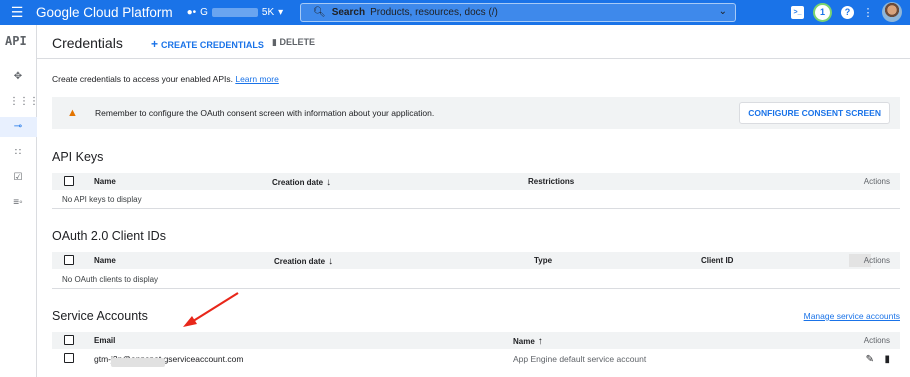 This screenshot has height=377, width=910. Describe the element at coordinates (24, 102) in the screenshot. I see `library-icon: ⋮⋮⋮` at that location.